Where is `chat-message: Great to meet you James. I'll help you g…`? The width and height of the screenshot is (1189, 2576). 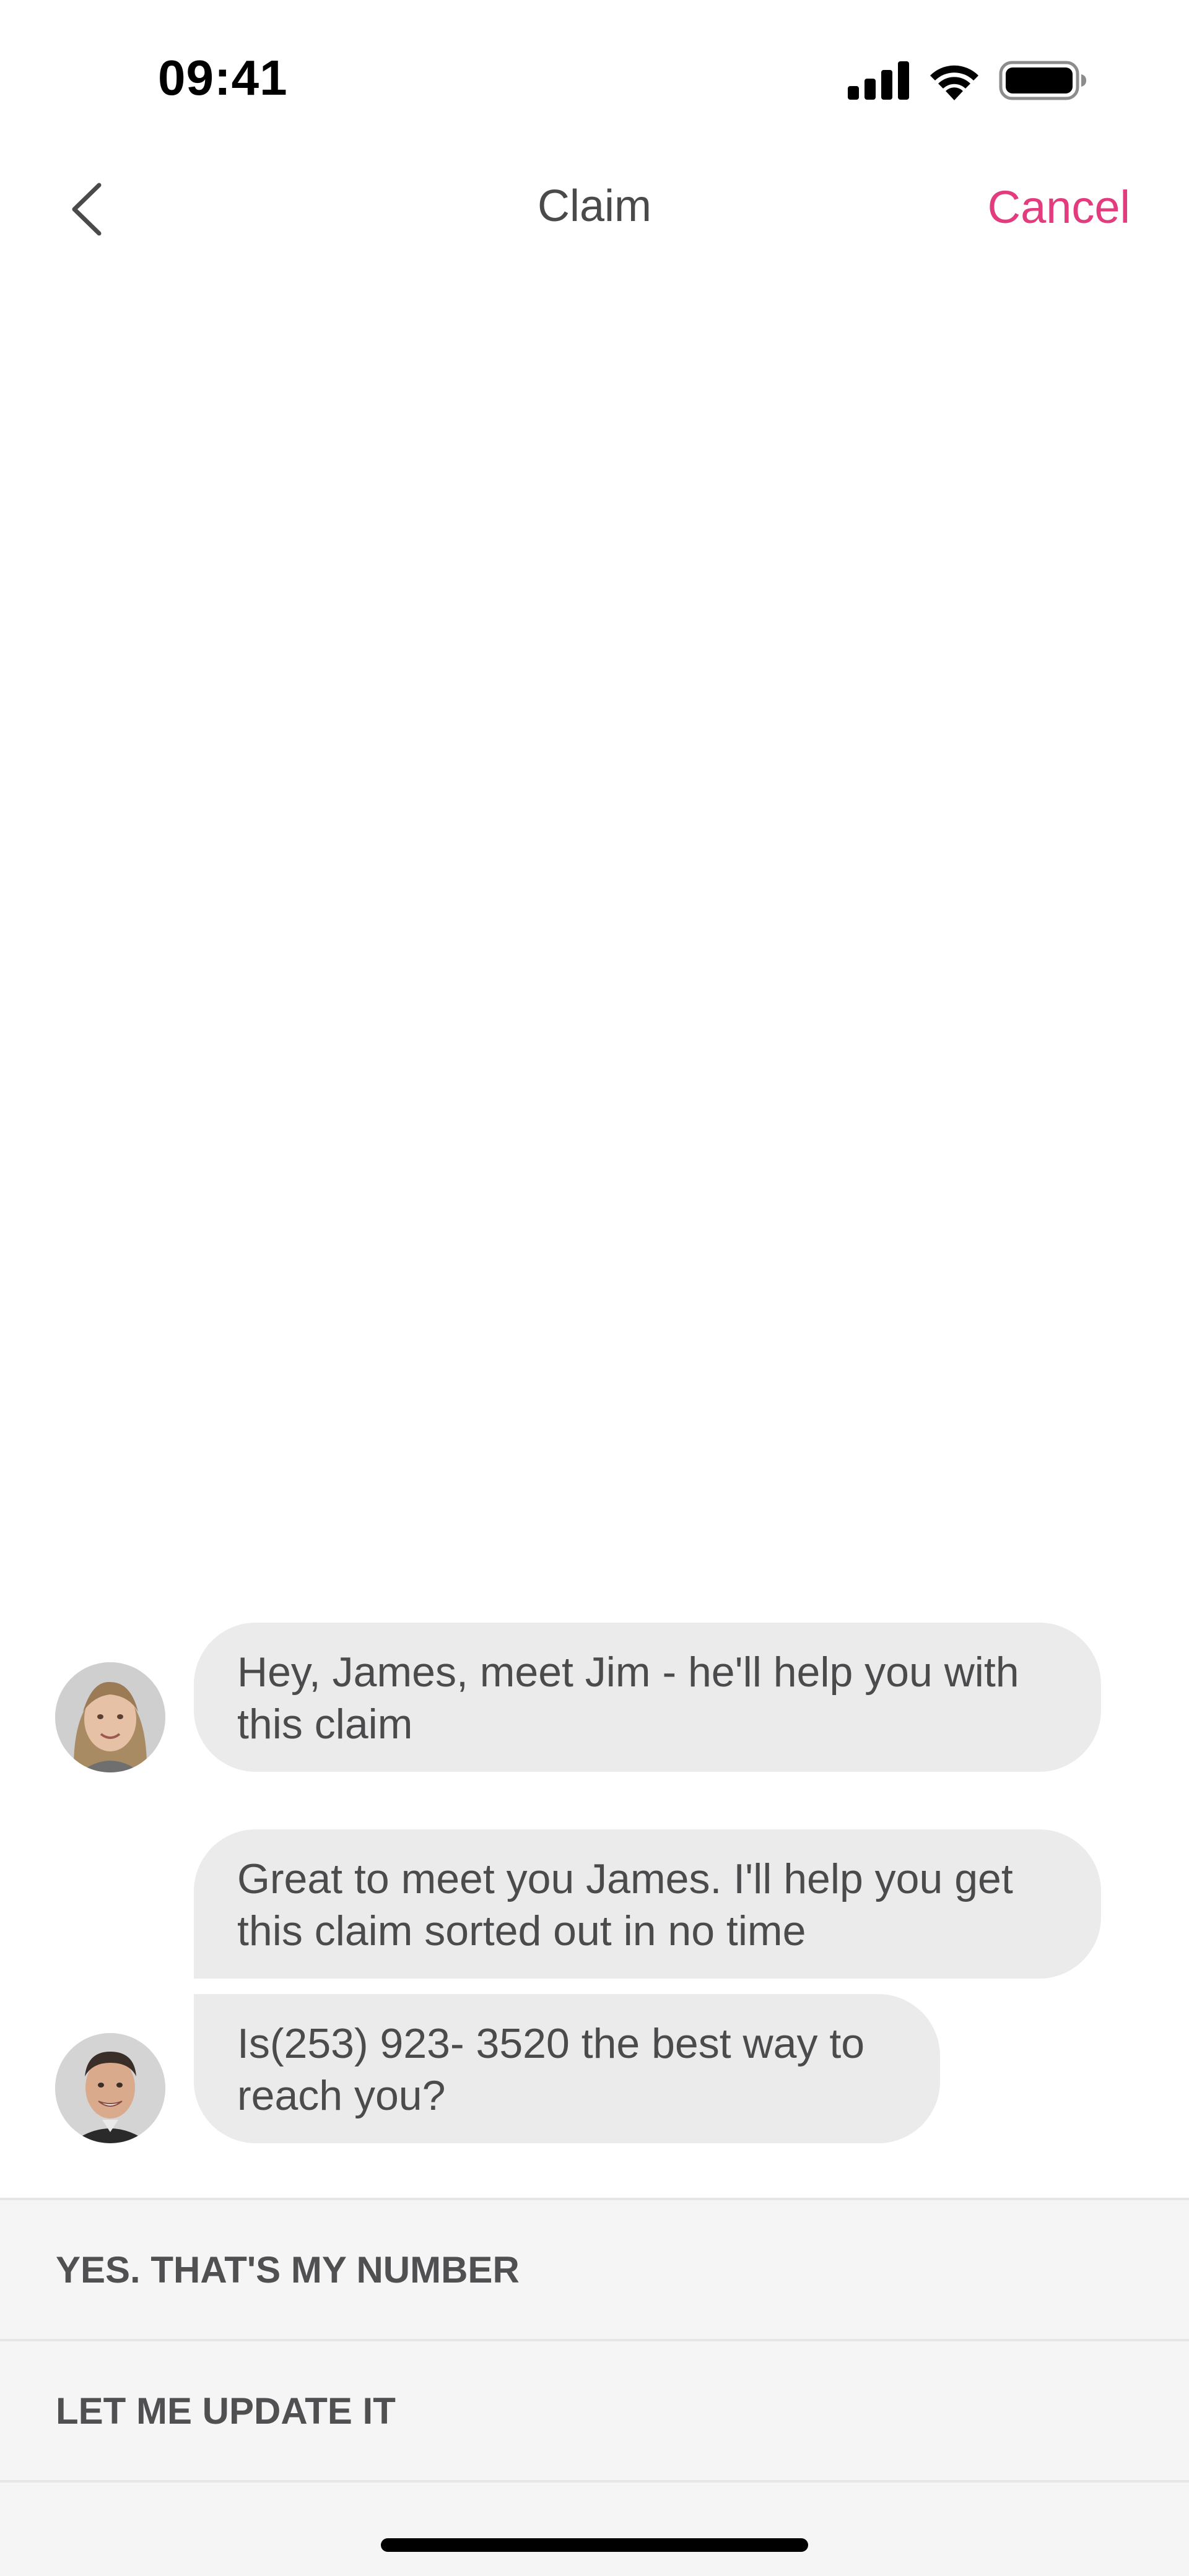 chat-message: Great to meet you James. I'll help you g… is located at coordinates (647, 1904).